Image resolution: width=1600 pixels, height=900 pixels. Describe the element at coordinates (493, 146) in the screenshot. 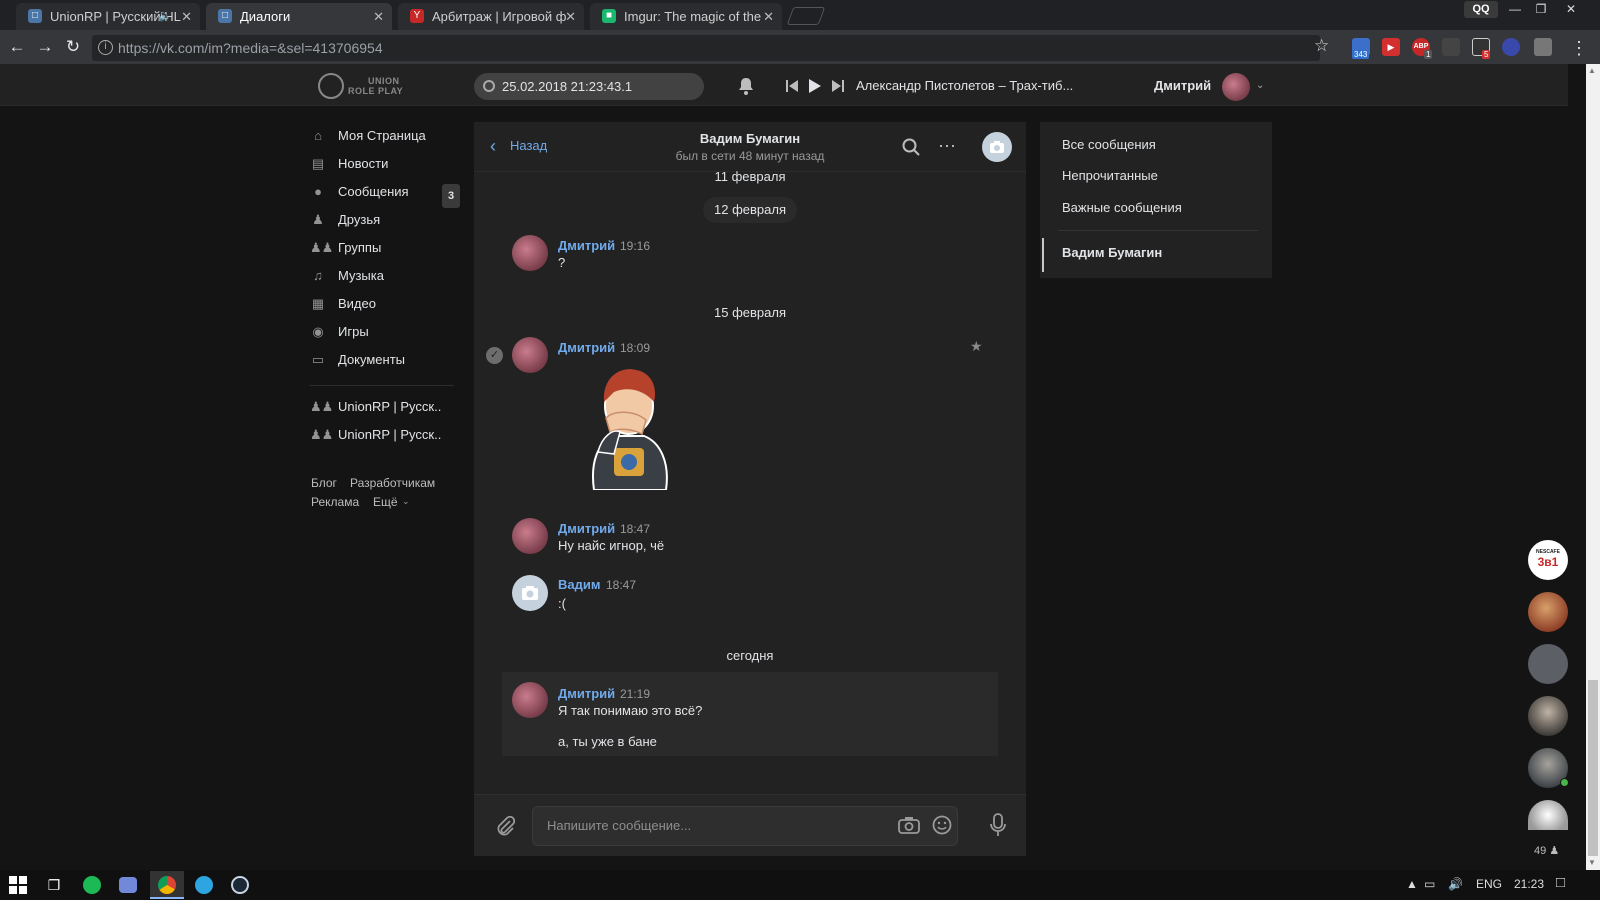

I see `back-chevron-icon: ‹` at that location.